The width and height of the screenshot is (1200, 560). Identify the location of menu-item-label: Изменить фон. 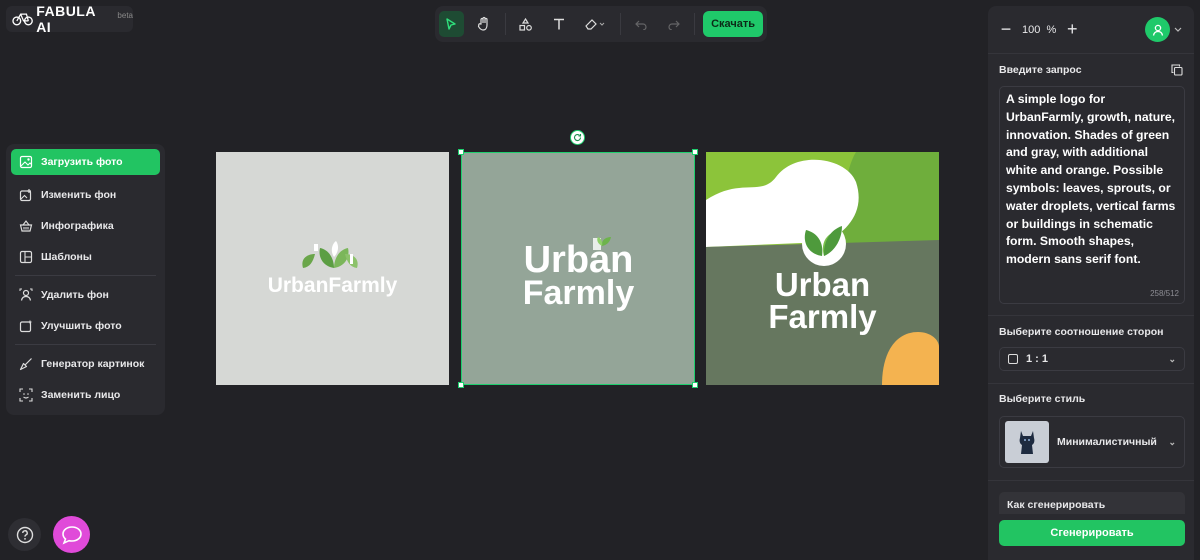
(79, 194).